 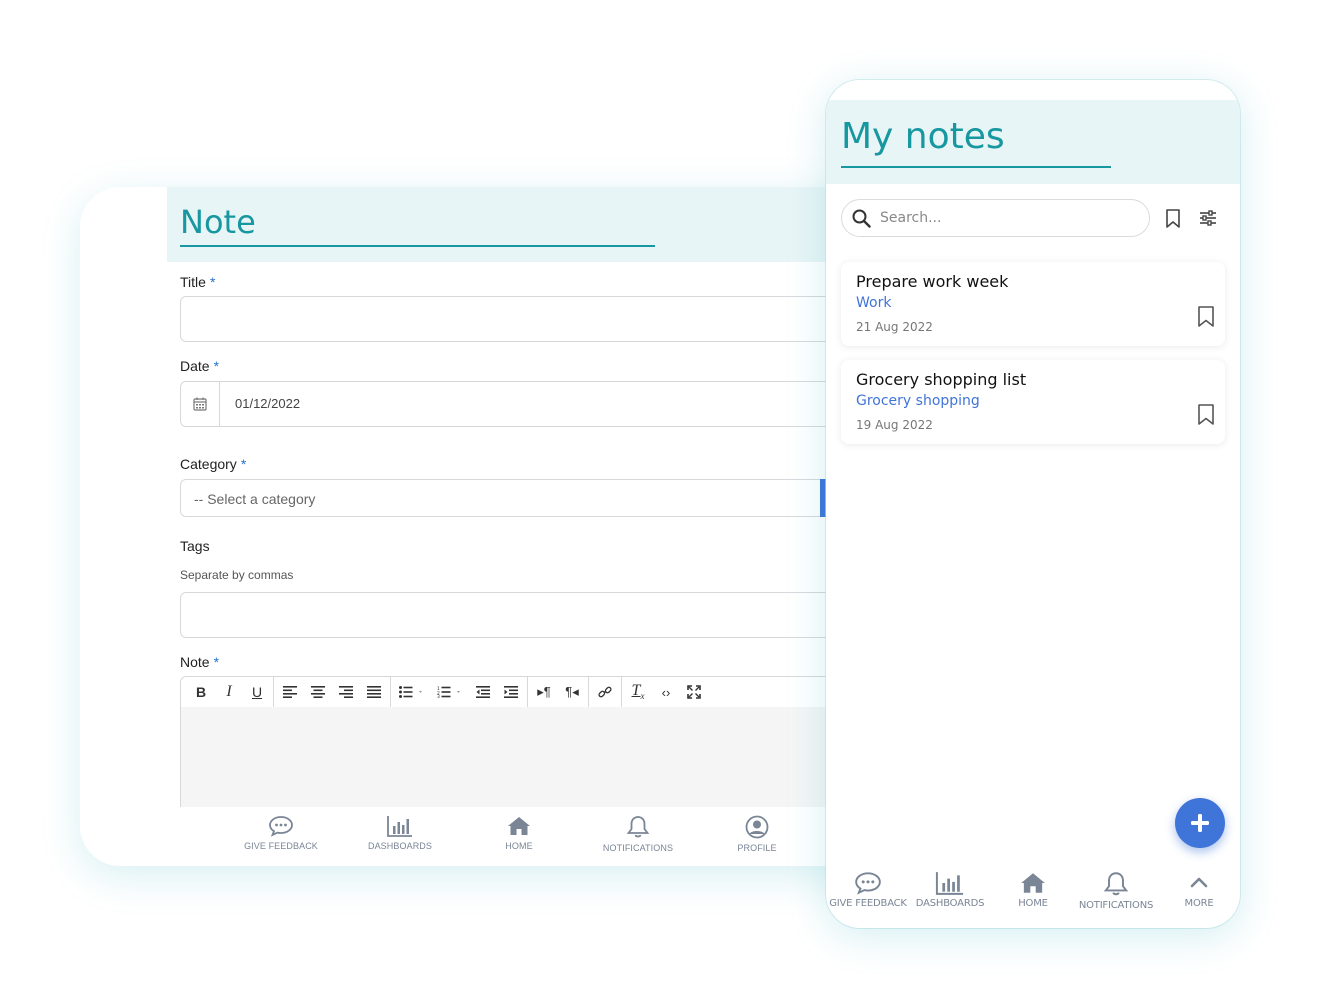 I want to click on note-date: 19 Aug 2022, so click(x=894, y=425).